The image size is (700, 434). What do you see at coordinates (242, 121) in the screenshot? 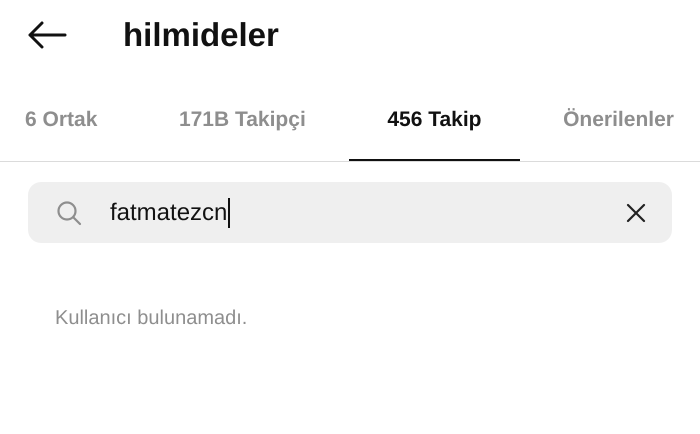
I see `tab: 171B Takipçi` at bounding box center [242, 121].